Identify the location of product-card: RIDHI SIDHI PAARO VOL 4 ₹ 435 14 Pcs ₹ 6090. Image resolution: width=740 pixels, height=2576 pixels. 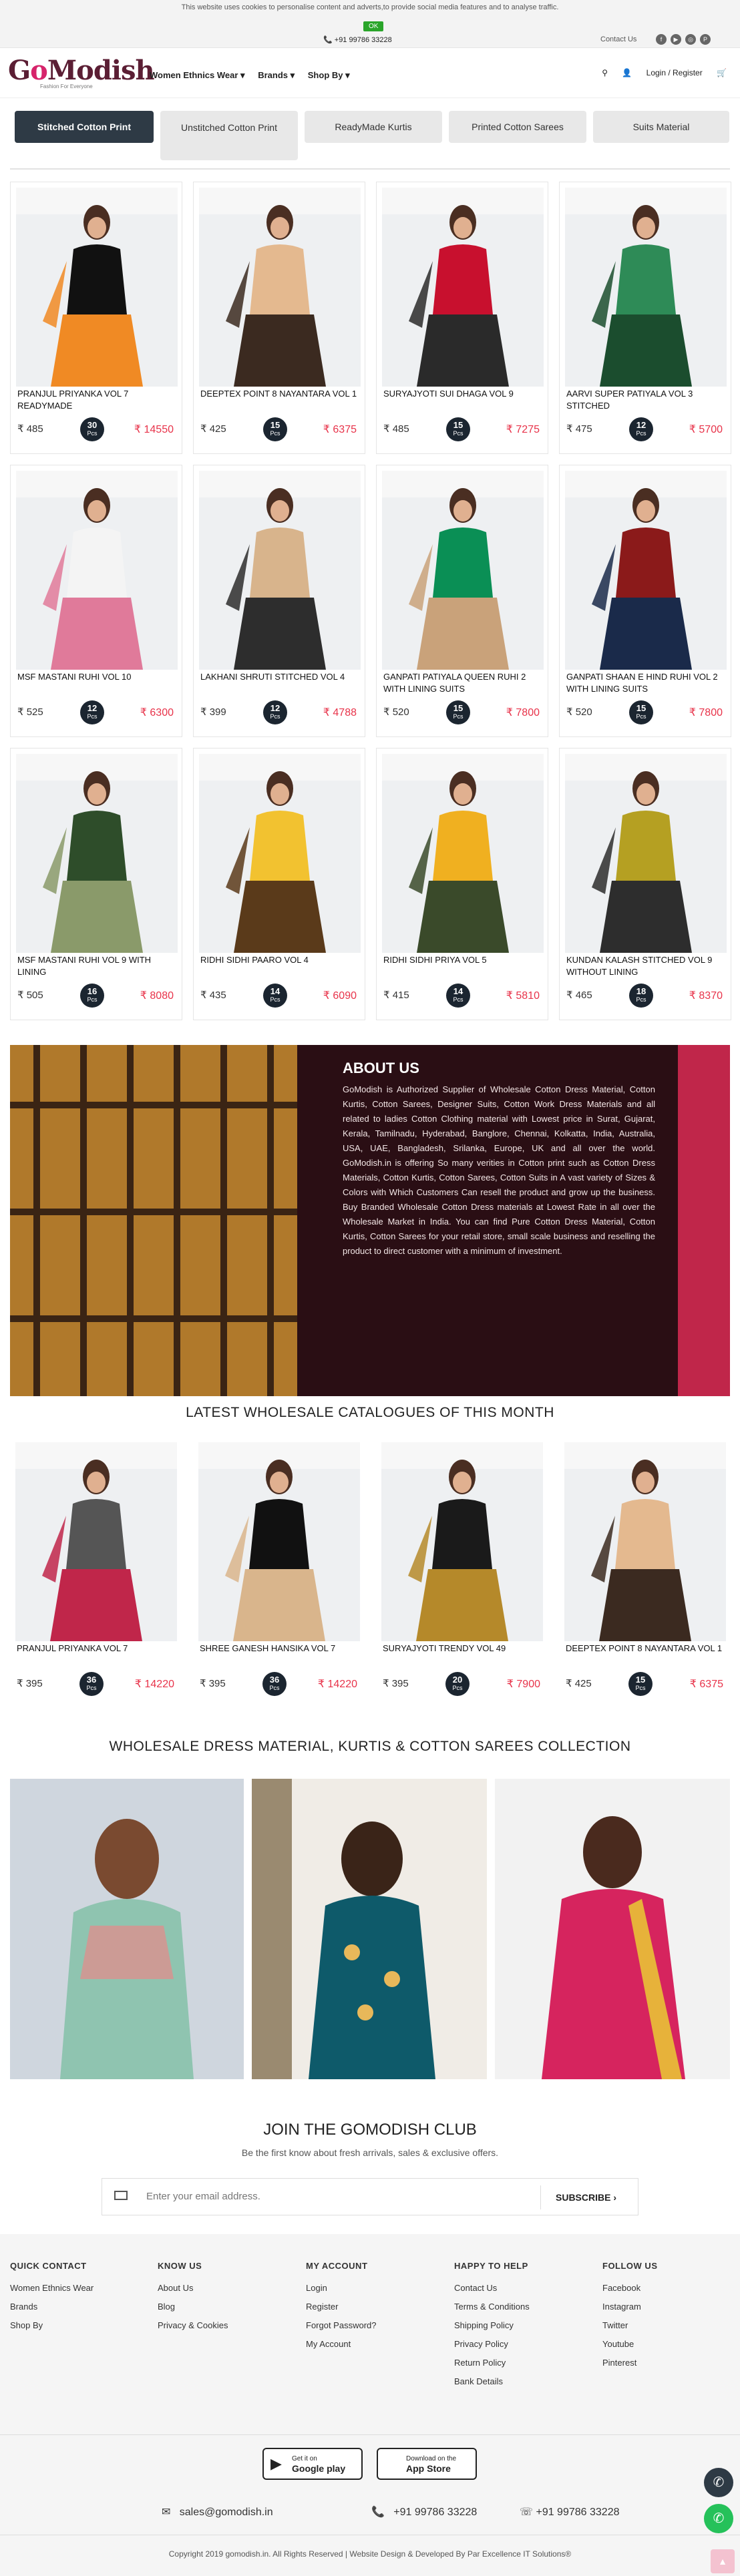
(279, 884).